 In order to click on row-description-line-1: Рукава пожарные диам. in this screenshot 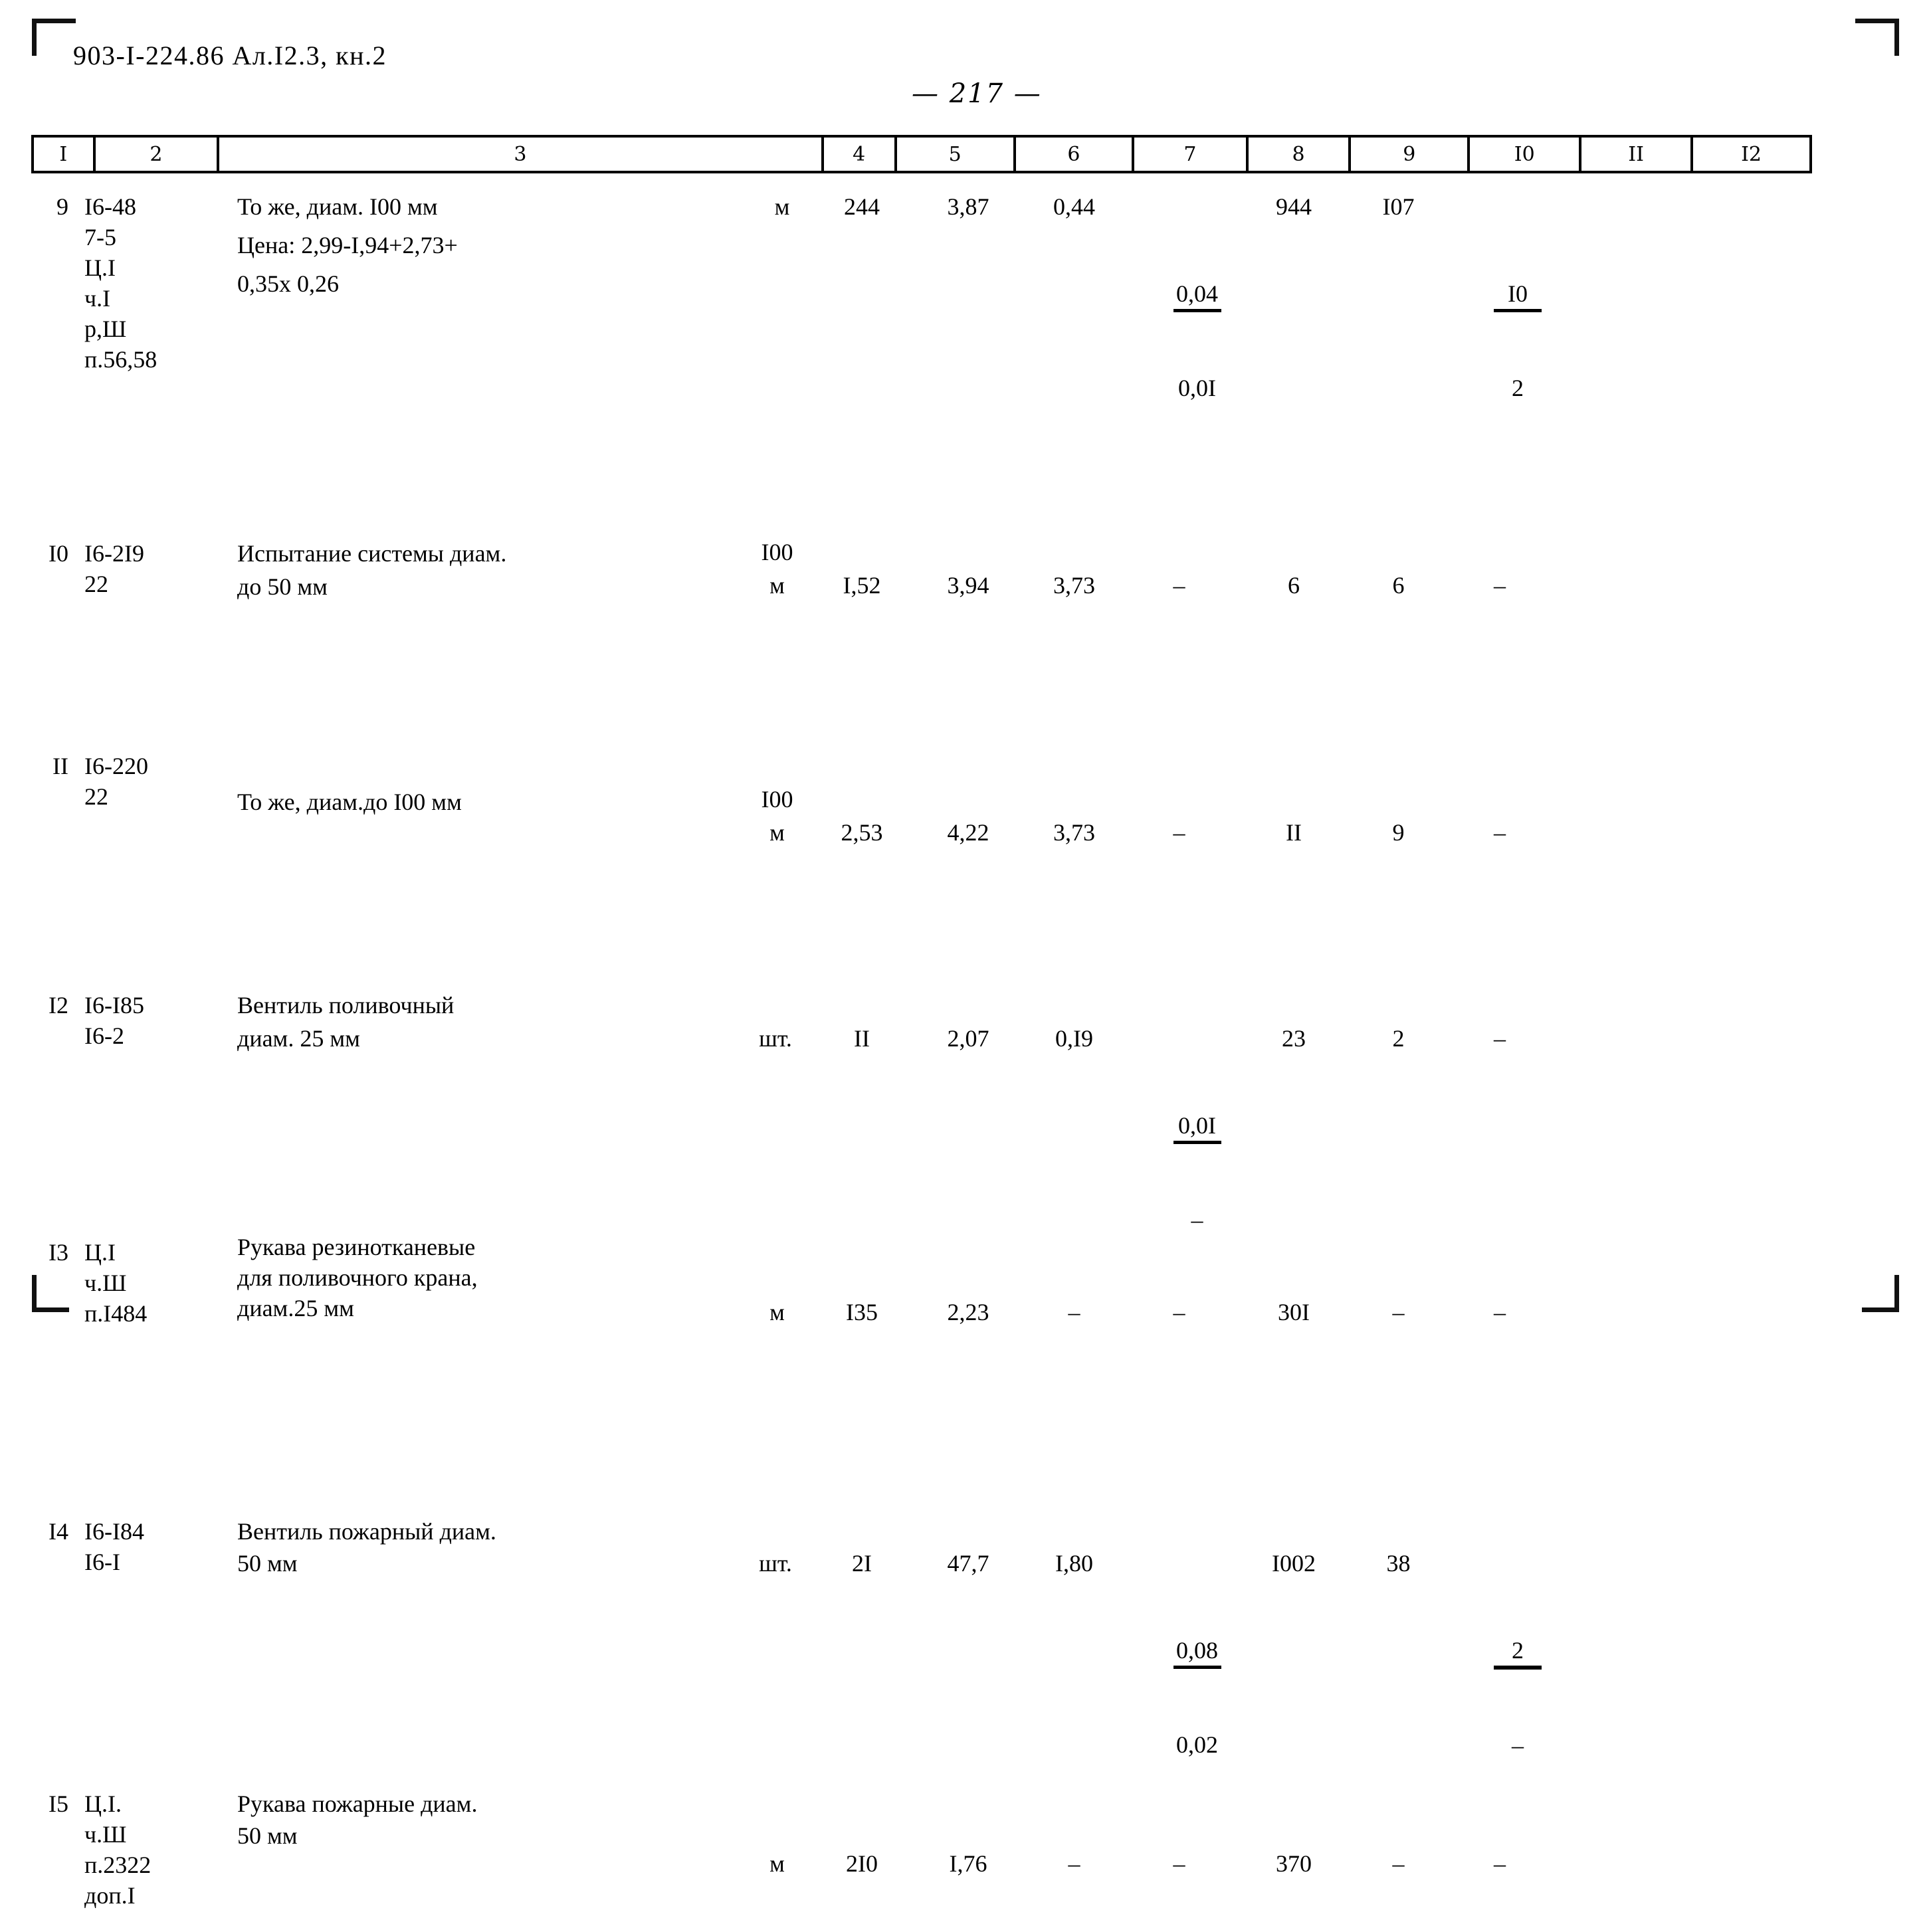, I will do `click(358, 1803)`.